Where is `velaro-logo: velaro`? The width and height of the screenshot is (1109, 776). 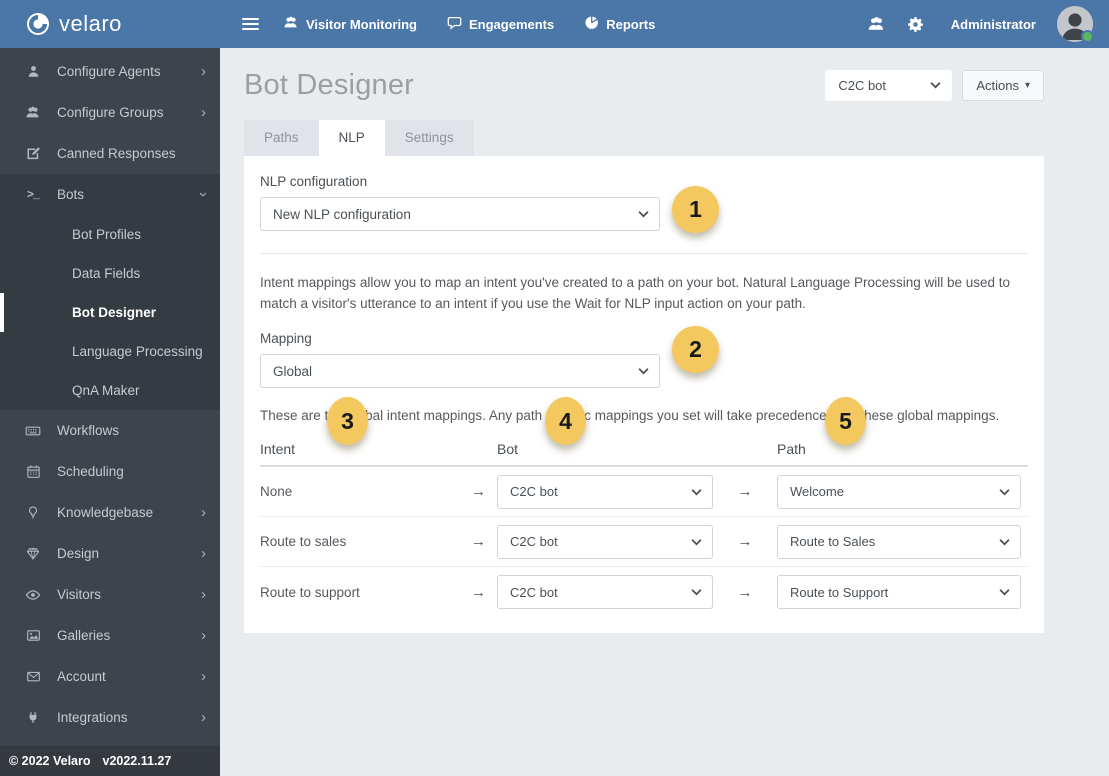 velaro-logo: velaro is located at coordinates (110, 24).